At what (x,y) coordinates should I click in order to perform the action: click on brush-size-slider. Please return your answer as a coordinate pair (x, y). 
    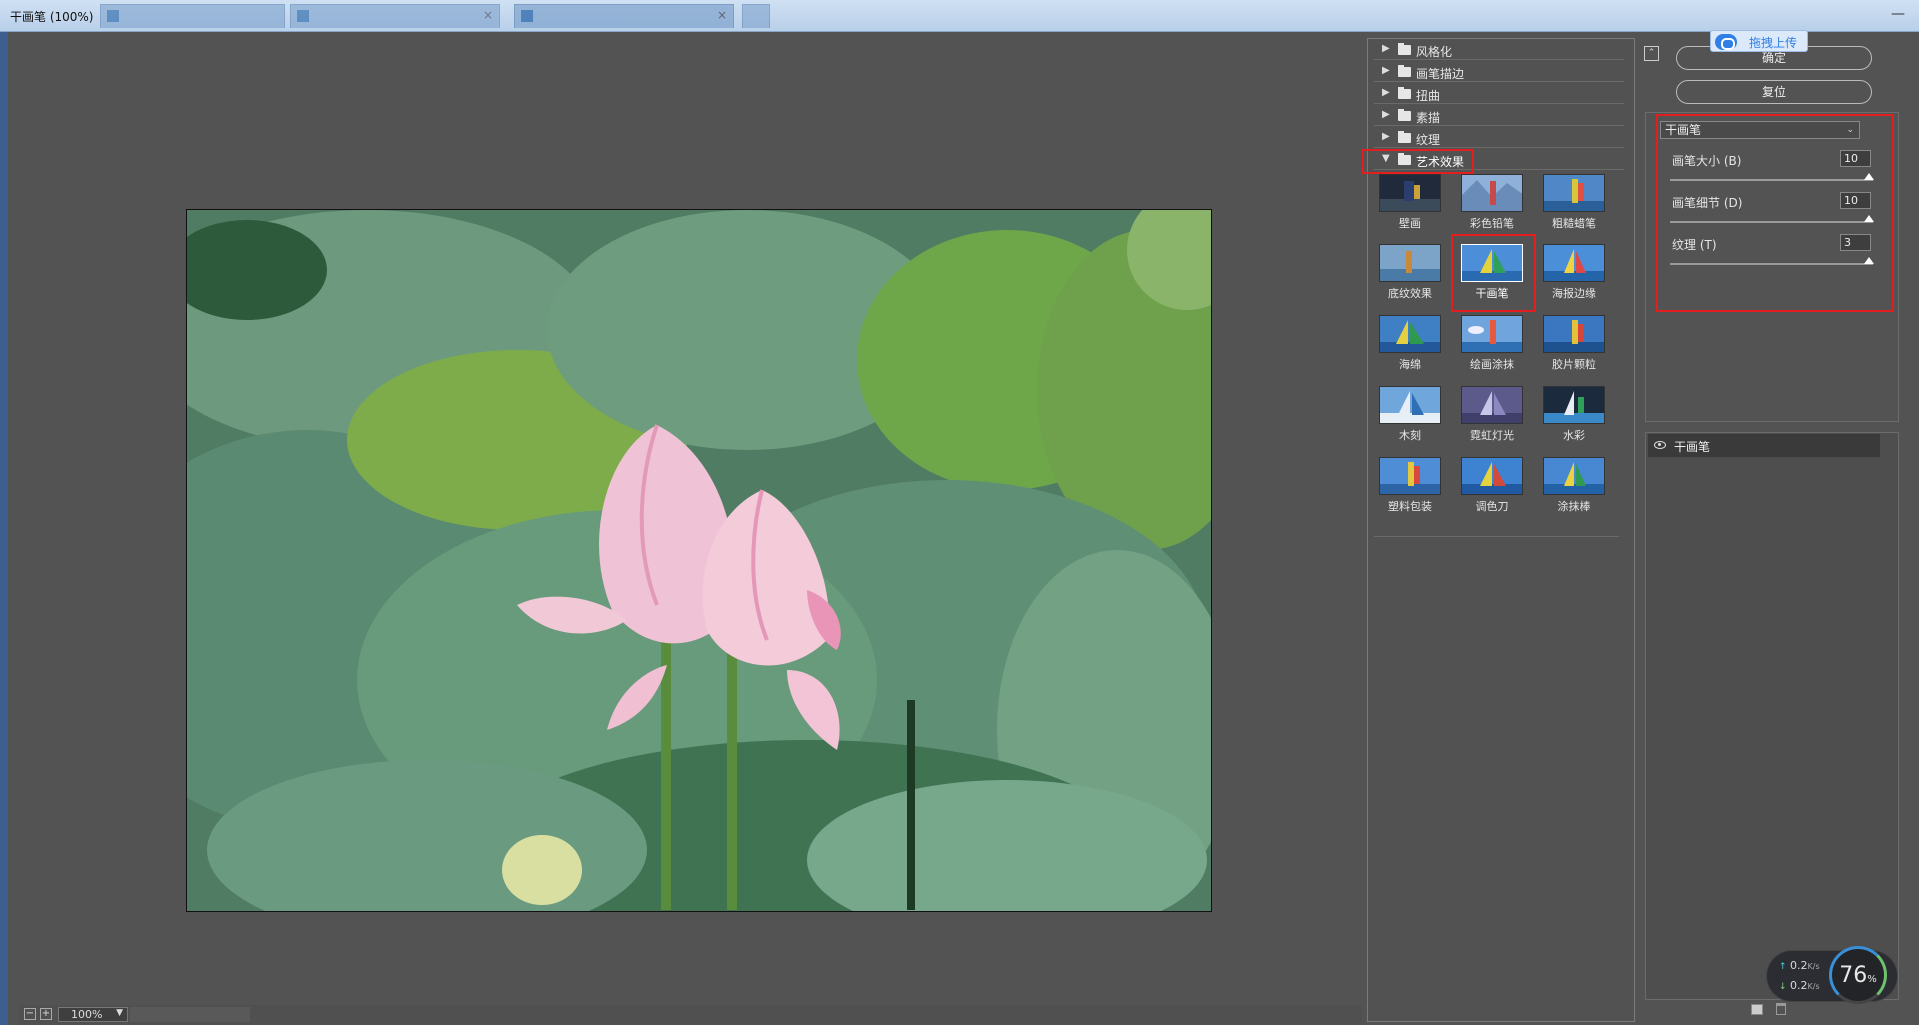
    Looking at the image, I should click on (1771, 180).